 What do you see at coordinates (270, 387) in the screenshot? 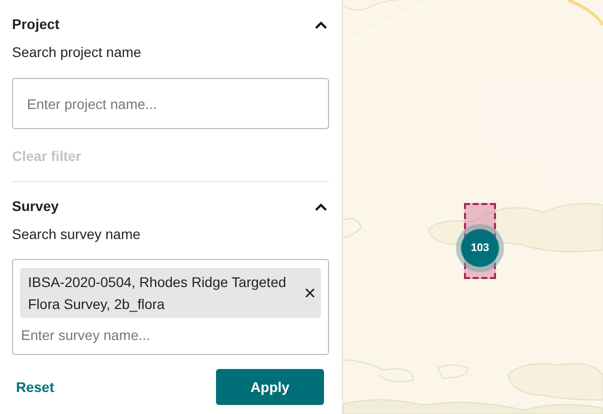
I see `apply-button: Apply` at bounding box center [270, 387].